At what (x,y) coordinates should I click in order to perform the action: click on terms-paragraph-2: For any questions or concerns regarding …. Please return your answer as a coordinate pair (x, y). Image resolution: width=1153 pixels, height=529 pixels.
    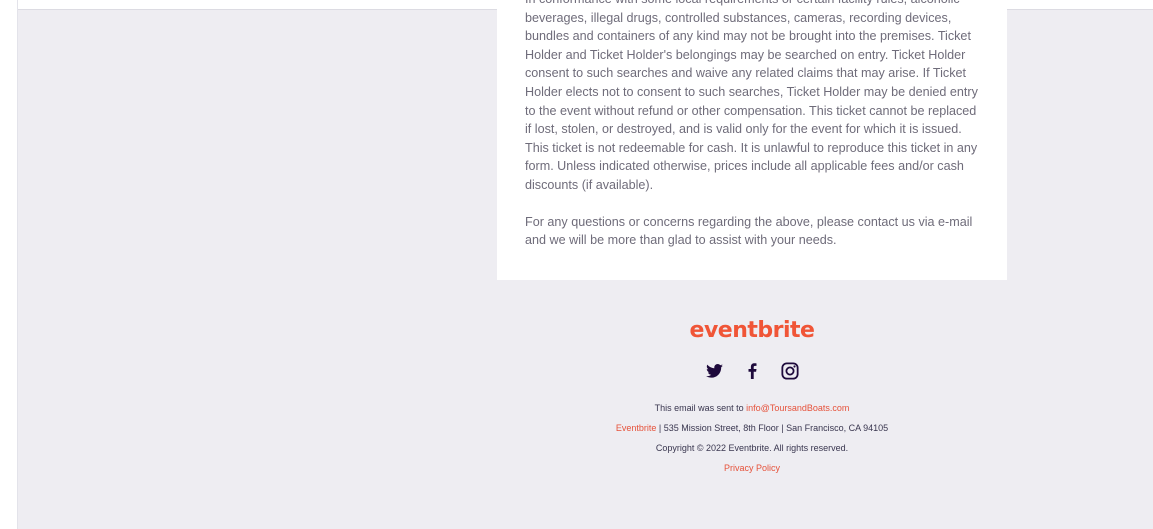
    Looking at the image, I should click on (749, 231).